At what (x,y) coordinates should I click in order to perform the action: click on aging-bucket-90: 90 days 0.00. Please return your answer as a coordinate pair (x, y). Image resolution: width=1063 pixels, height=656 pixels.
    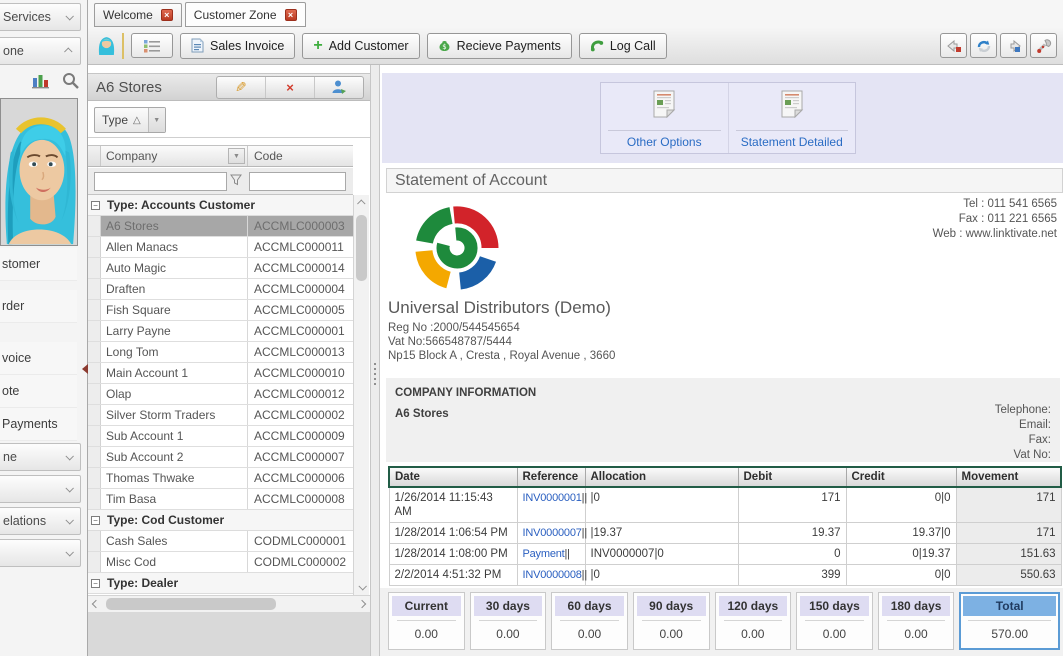
    Looking at the image, I should click on (671, 621).